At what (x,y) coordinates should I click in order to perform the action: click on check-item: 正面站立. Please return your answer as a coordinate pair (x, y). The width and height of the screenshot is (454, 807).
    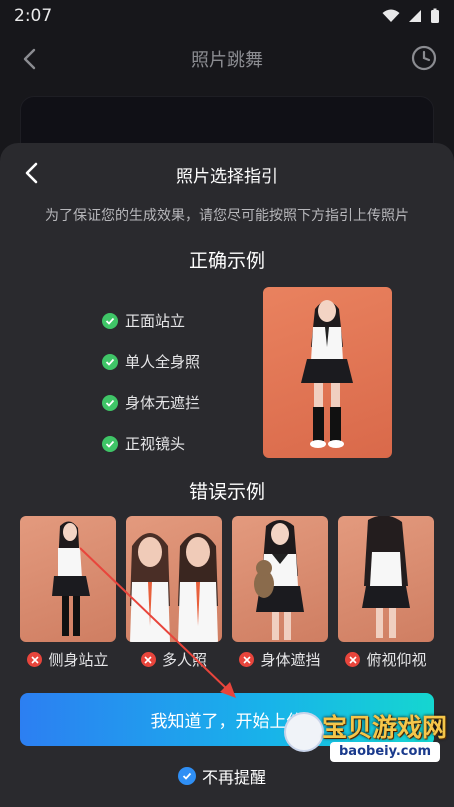
    Looking at the image, I should click on (151, 320).